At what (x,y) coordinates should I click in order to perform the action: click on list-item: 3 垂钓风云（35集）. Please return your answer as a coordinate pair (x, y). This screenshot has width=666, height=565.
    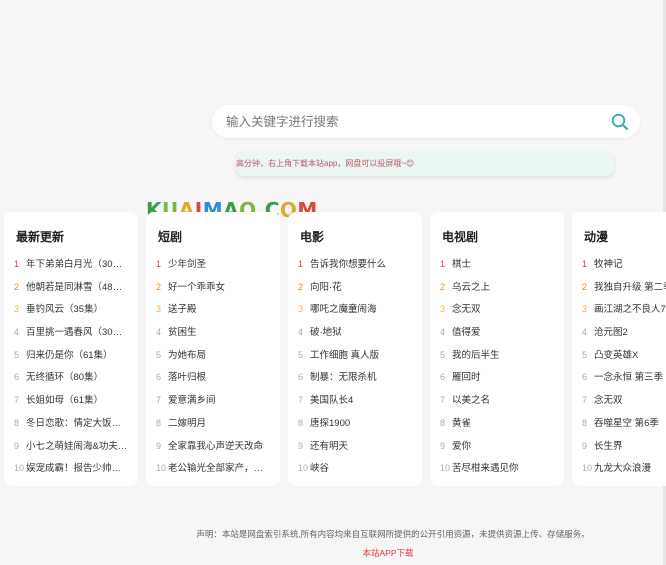
    Looking at the image, I should click on (74, 313).